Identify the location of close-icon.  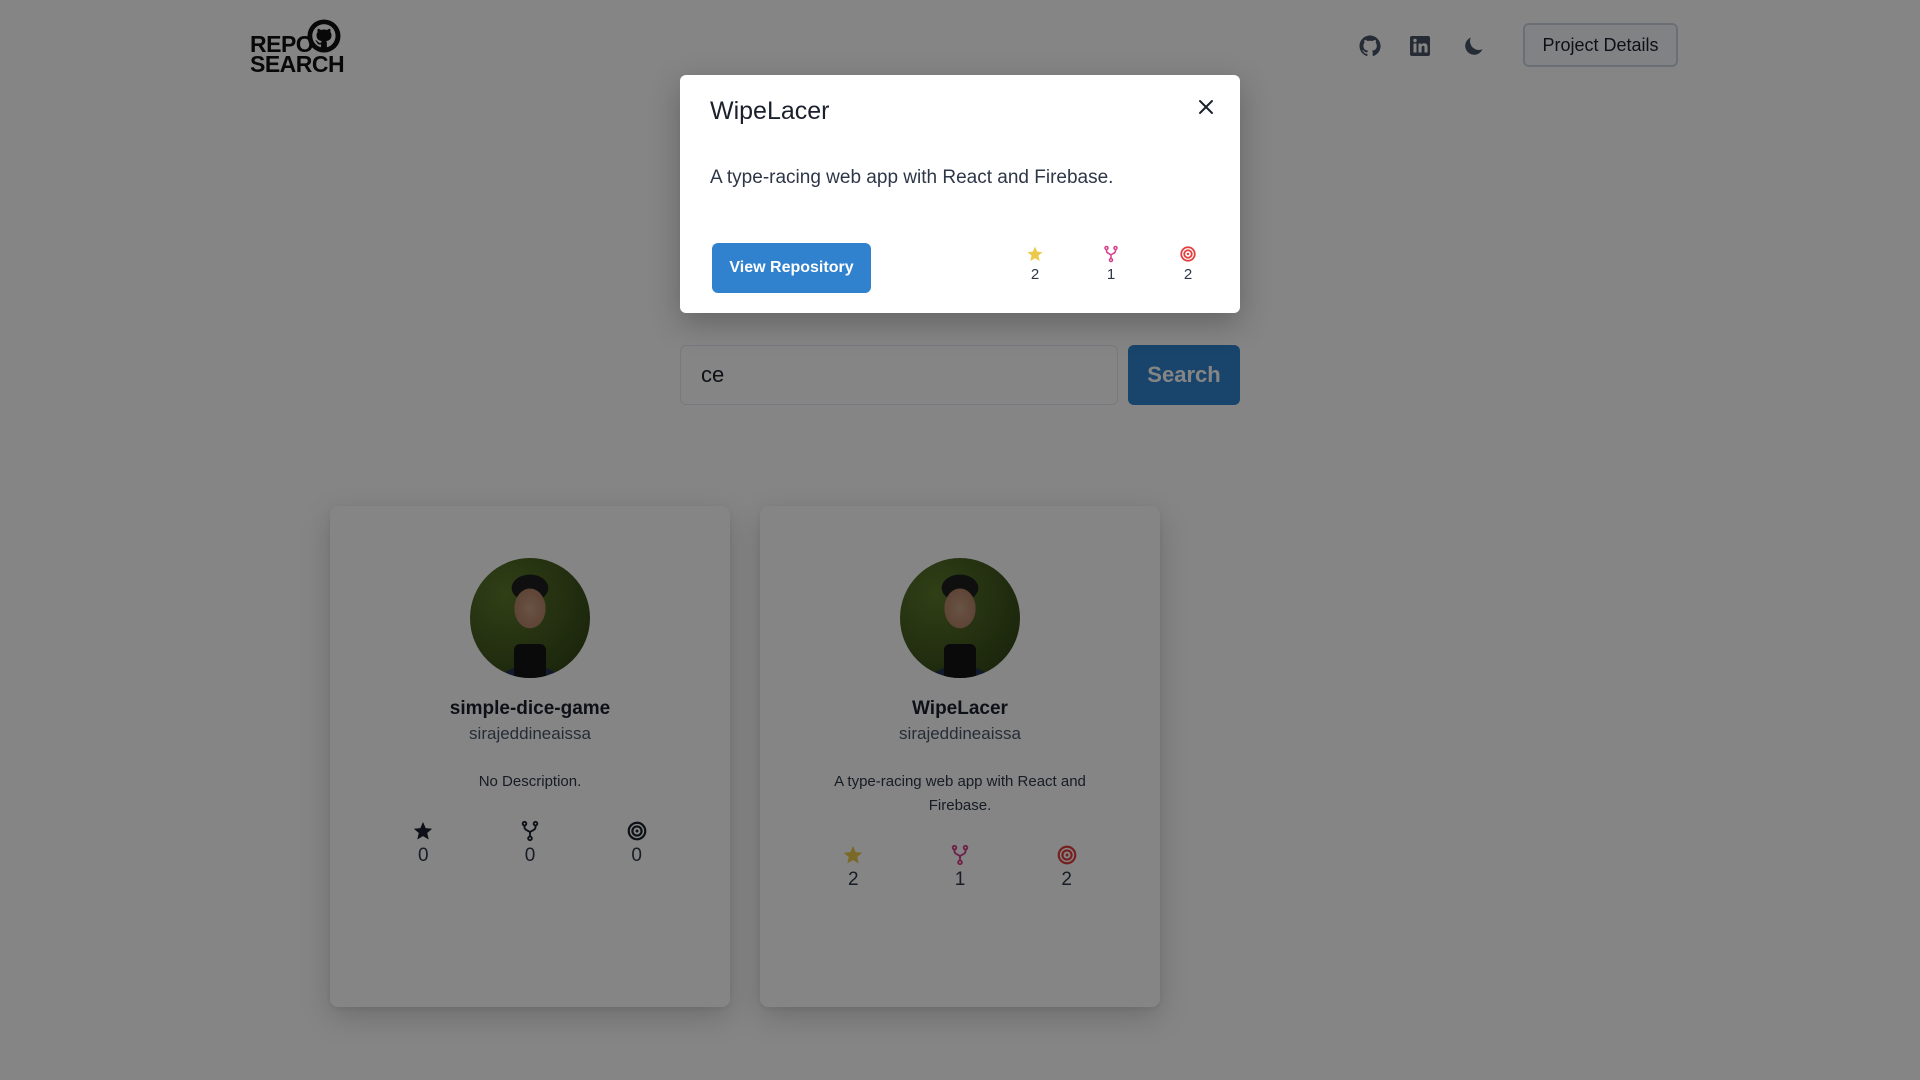
(1206, 107).